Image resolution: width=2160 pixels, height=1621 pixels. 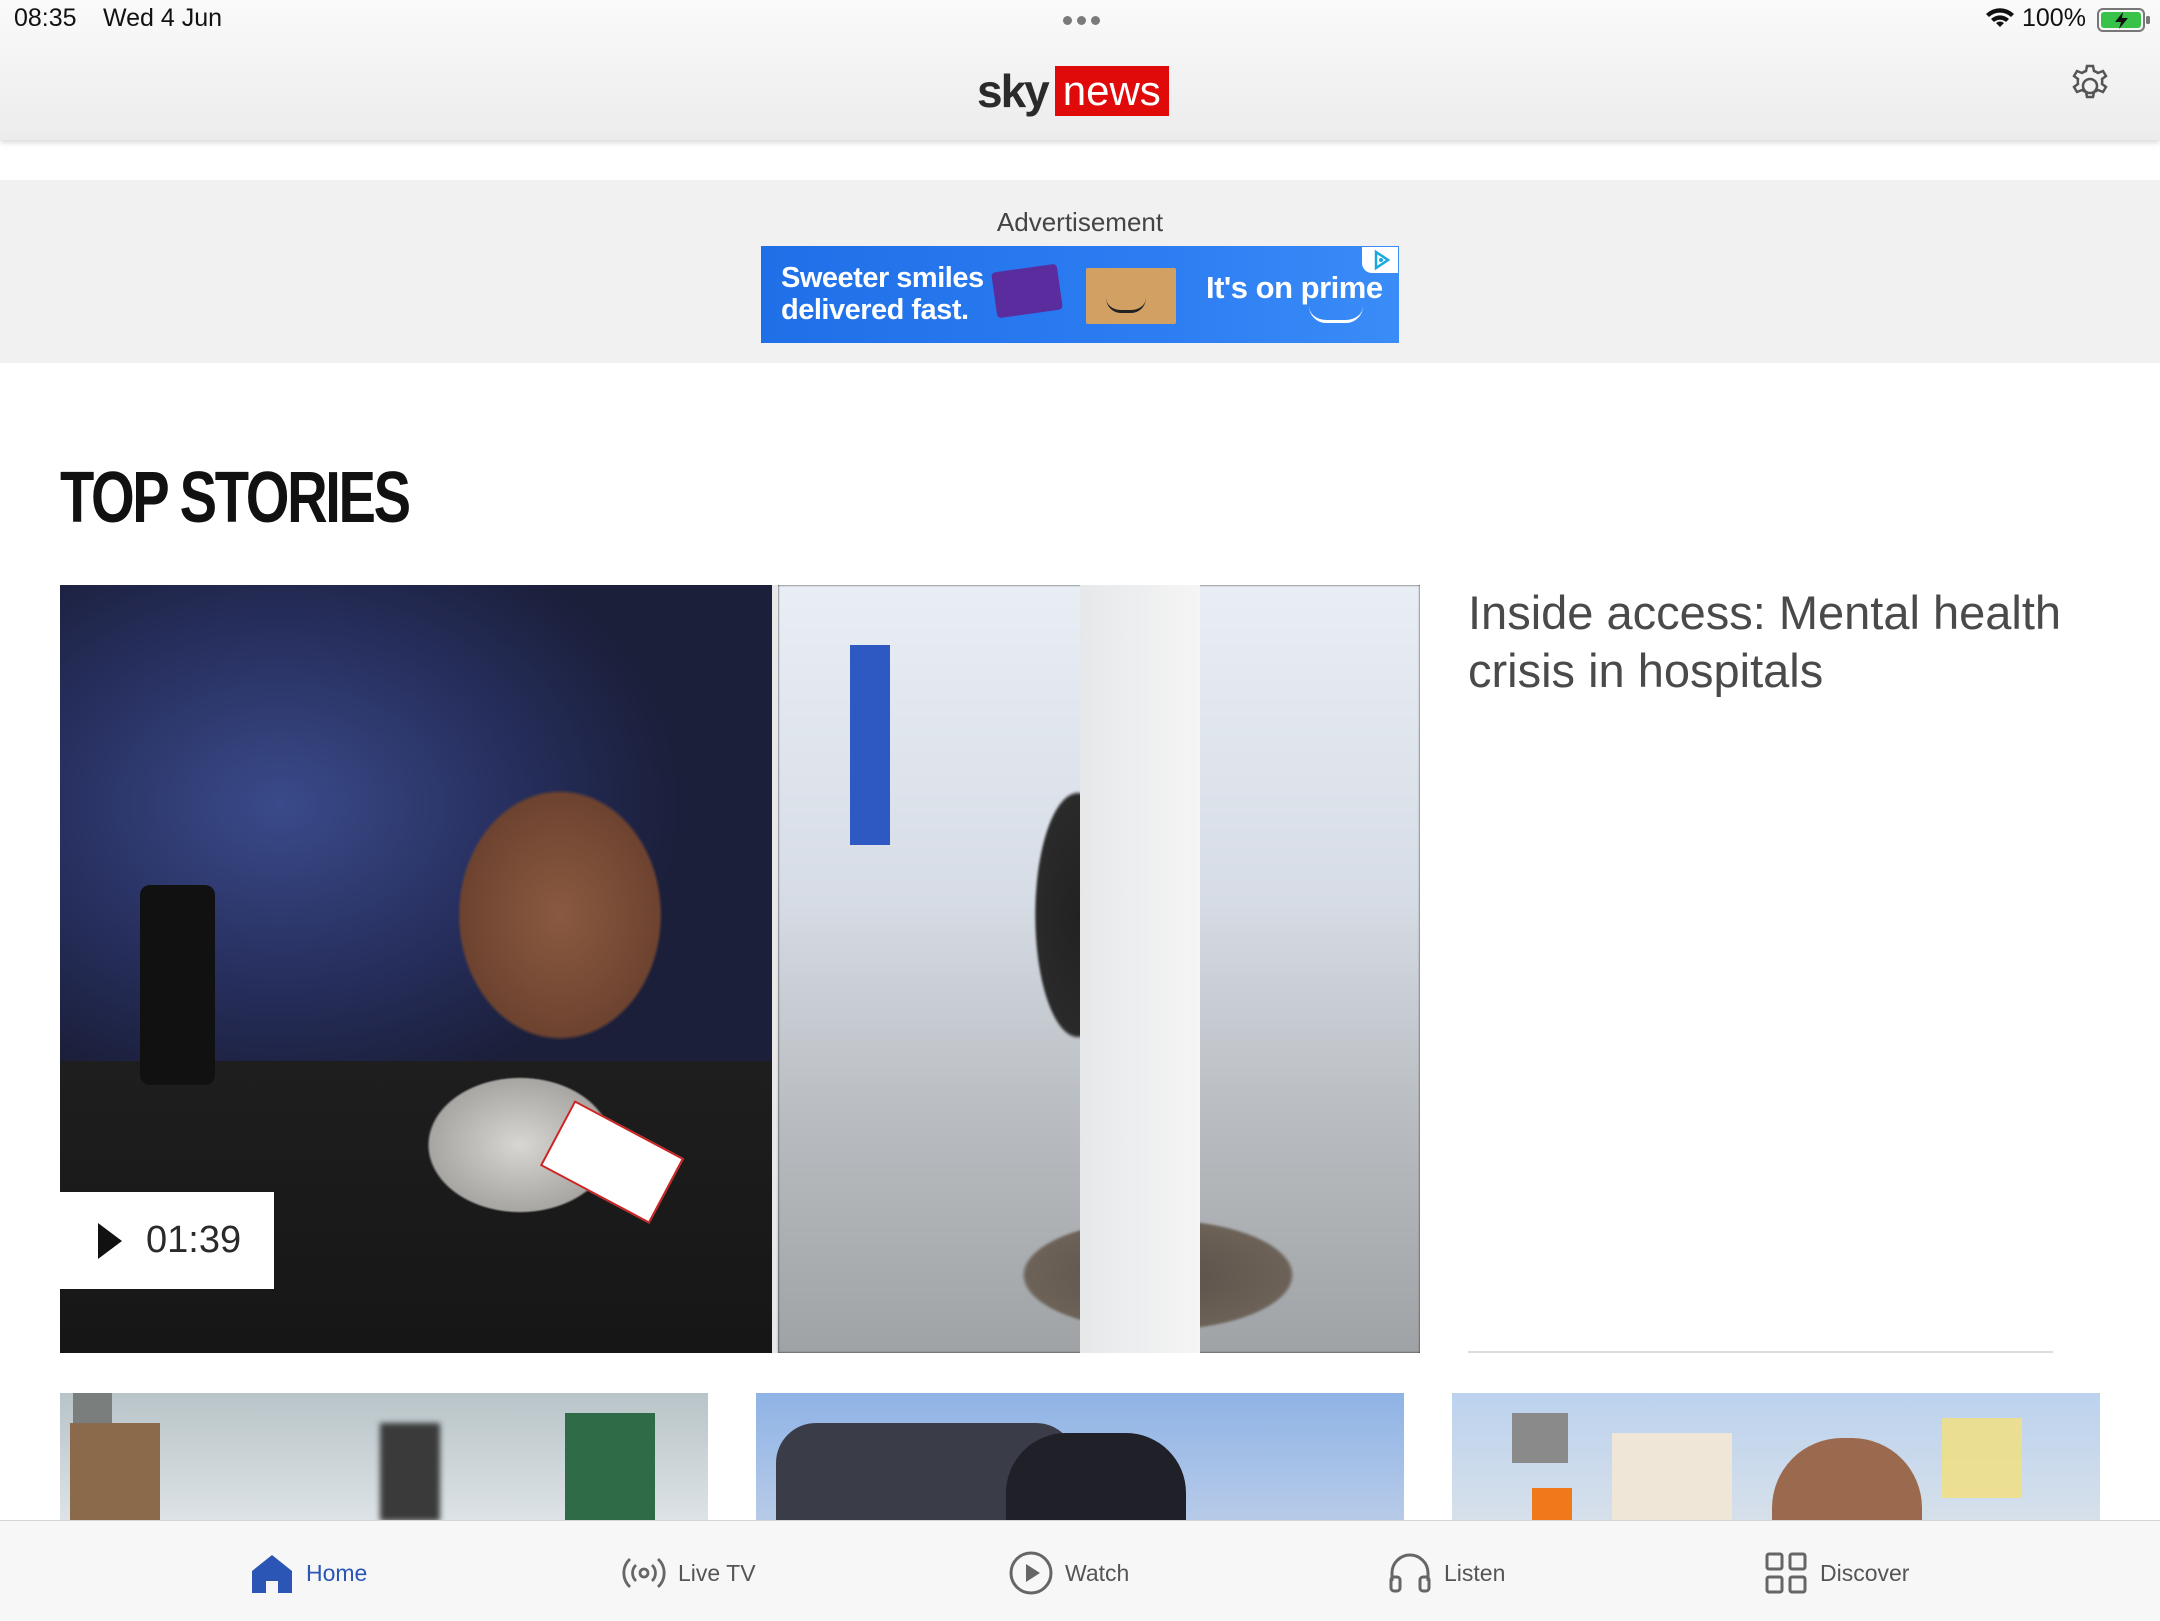 I want to click on multitasking-dots-icon, so click(x=1081, y=20).